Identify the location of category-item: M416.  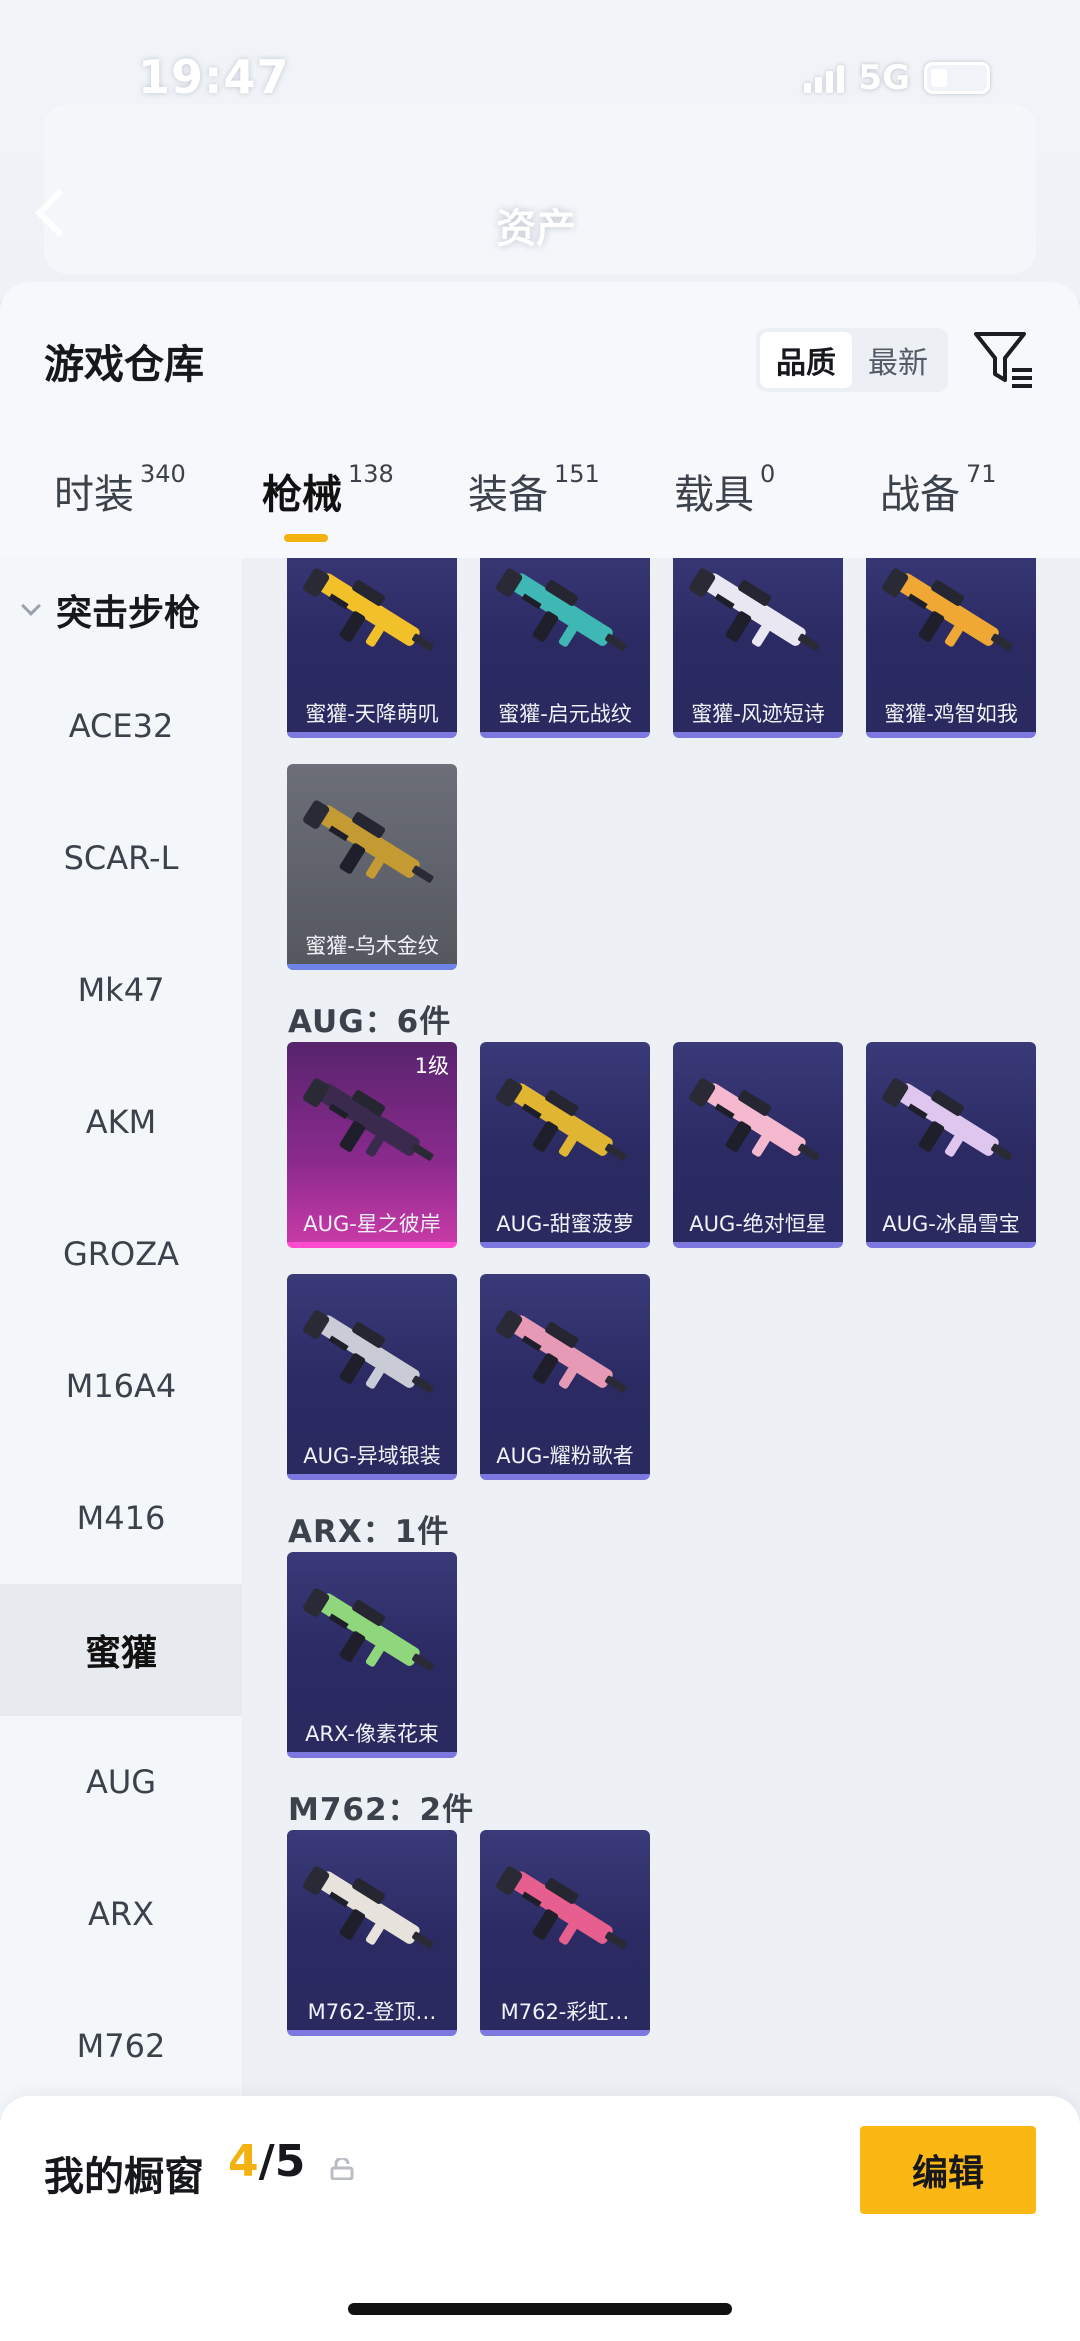
(121, 1518).